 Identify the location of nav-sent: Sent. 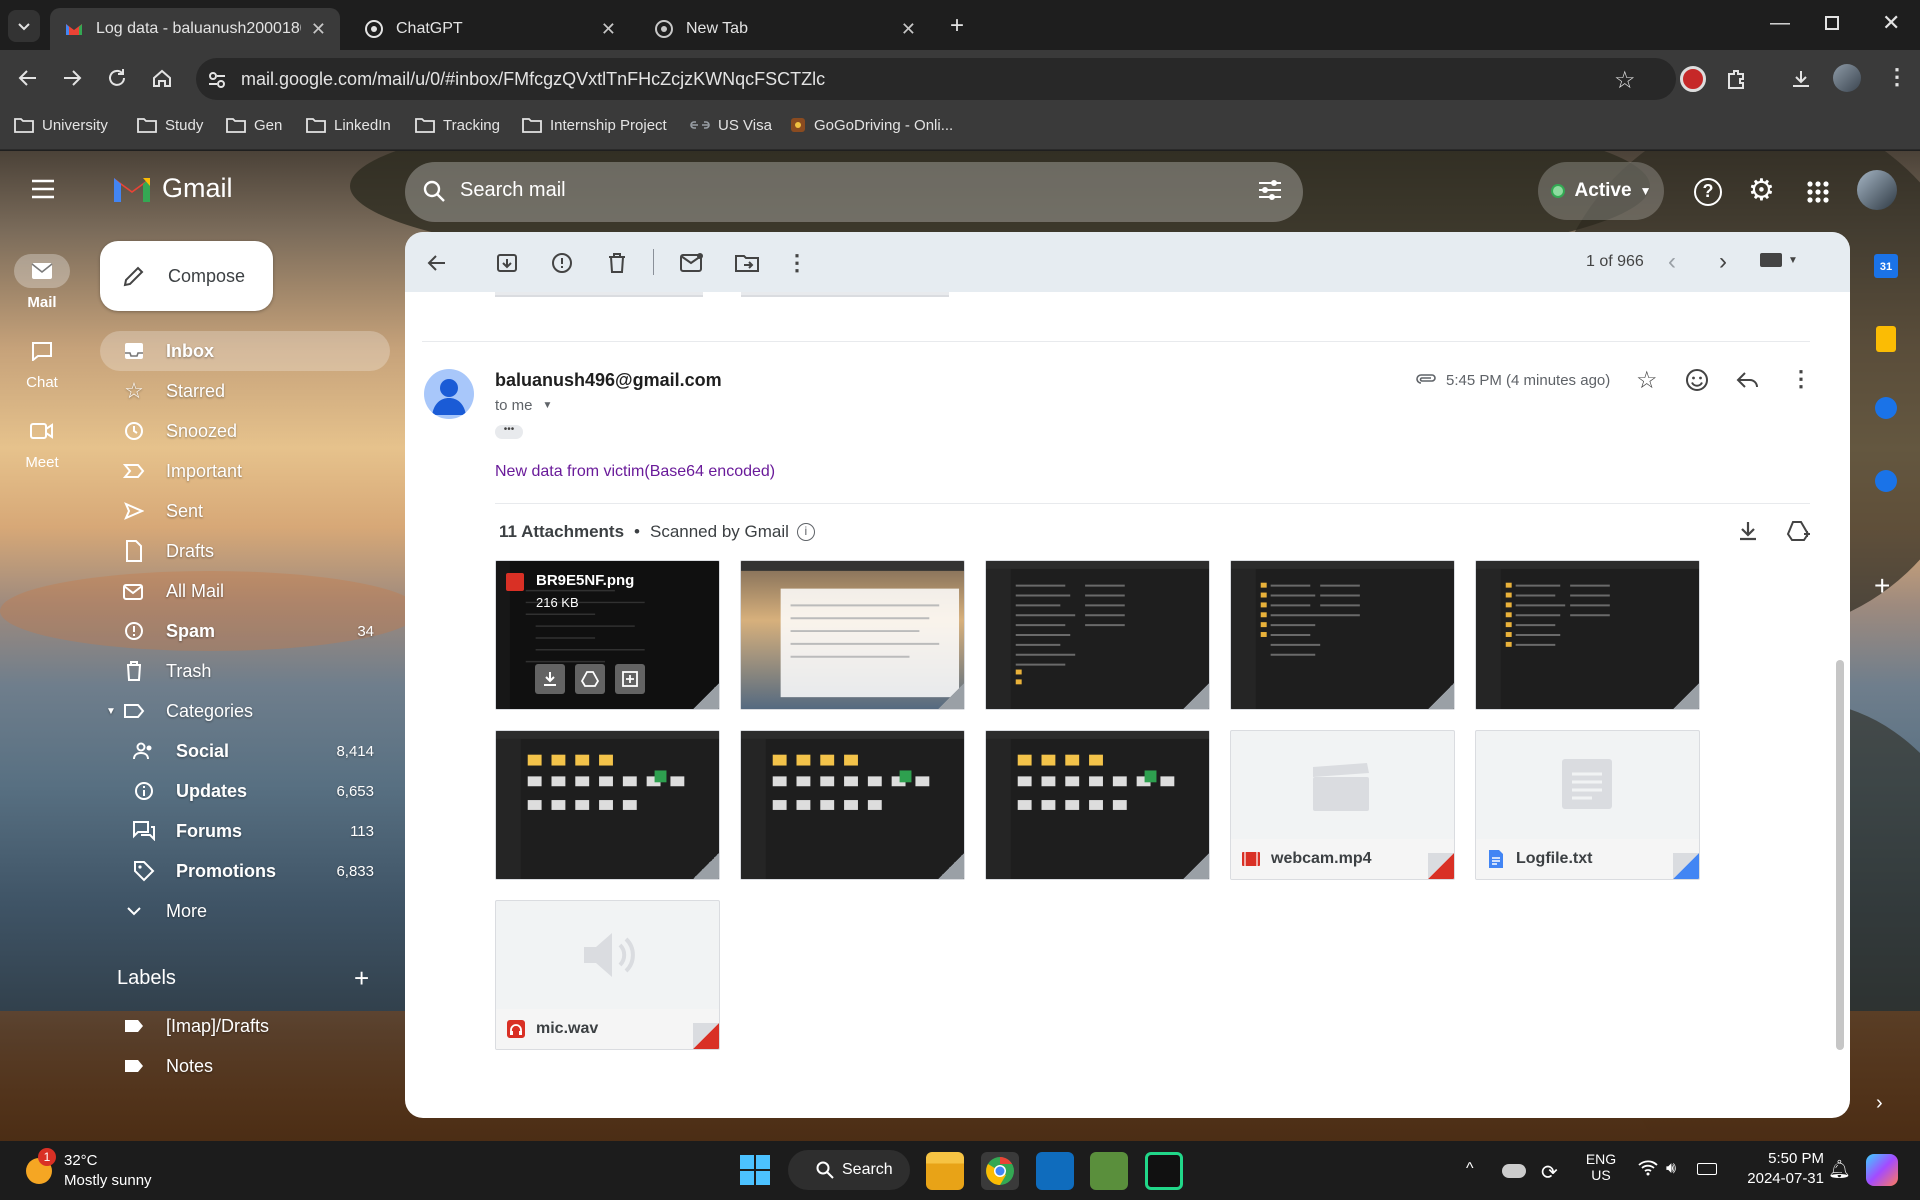
(245, 511).